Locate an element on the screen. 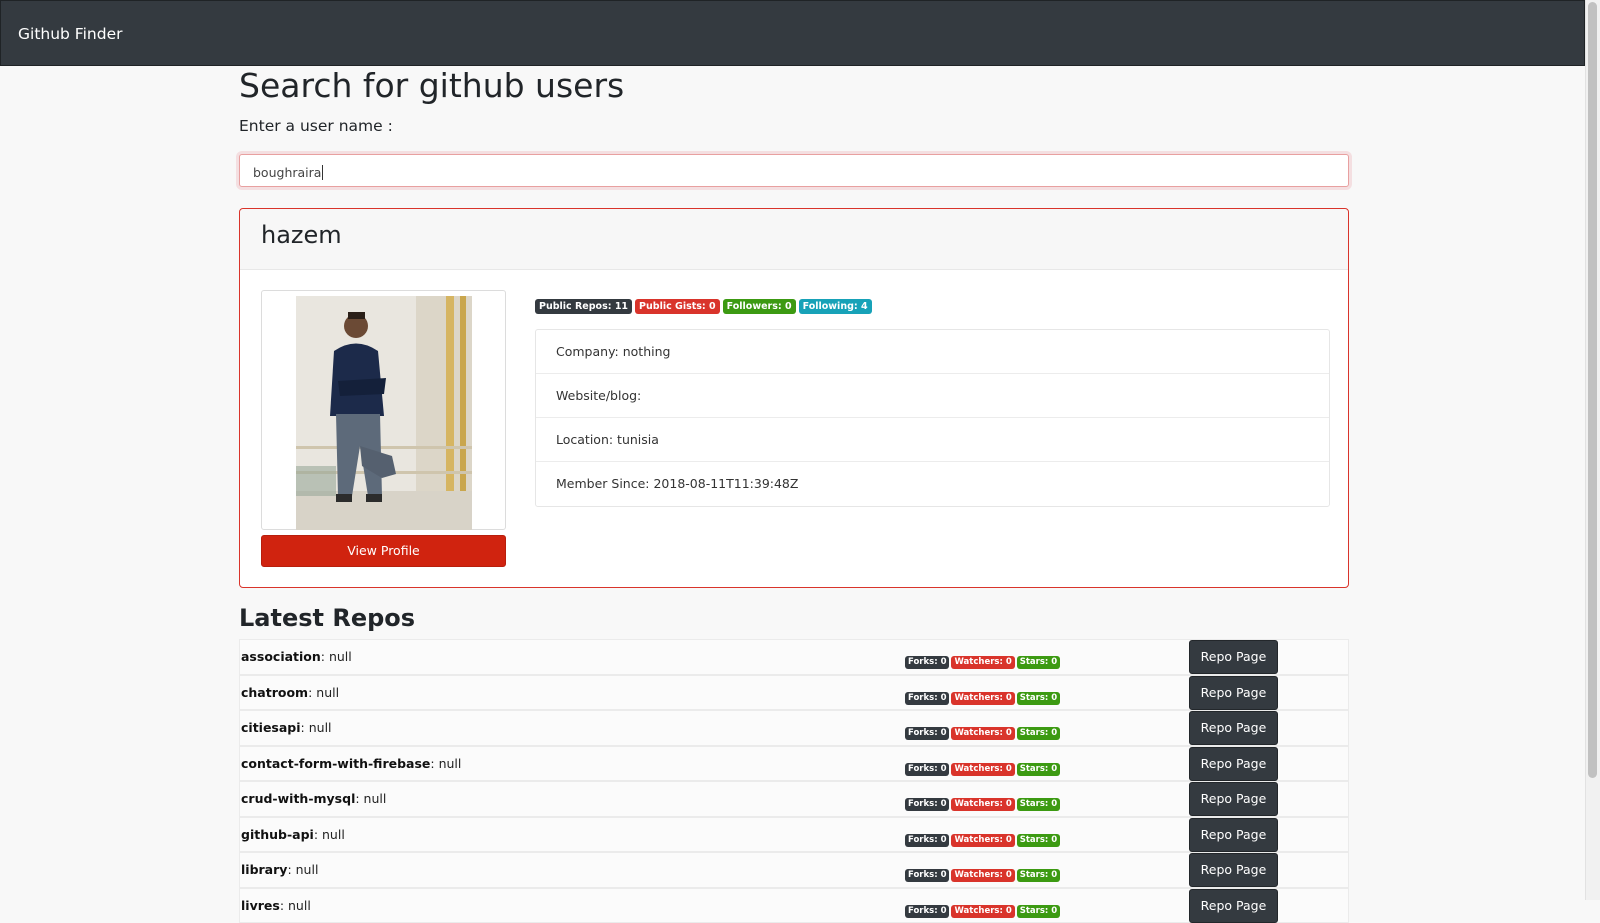 The image size is (1600, 923). latest-repos-heading: Latest Repos is located at coordinates (327, 618).